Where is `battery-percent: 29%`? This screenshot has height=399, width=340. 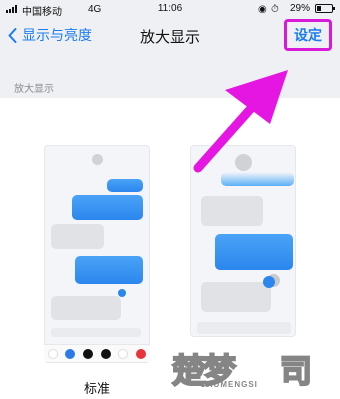 battery-percent: 29% is located at coordinates (300, 8).